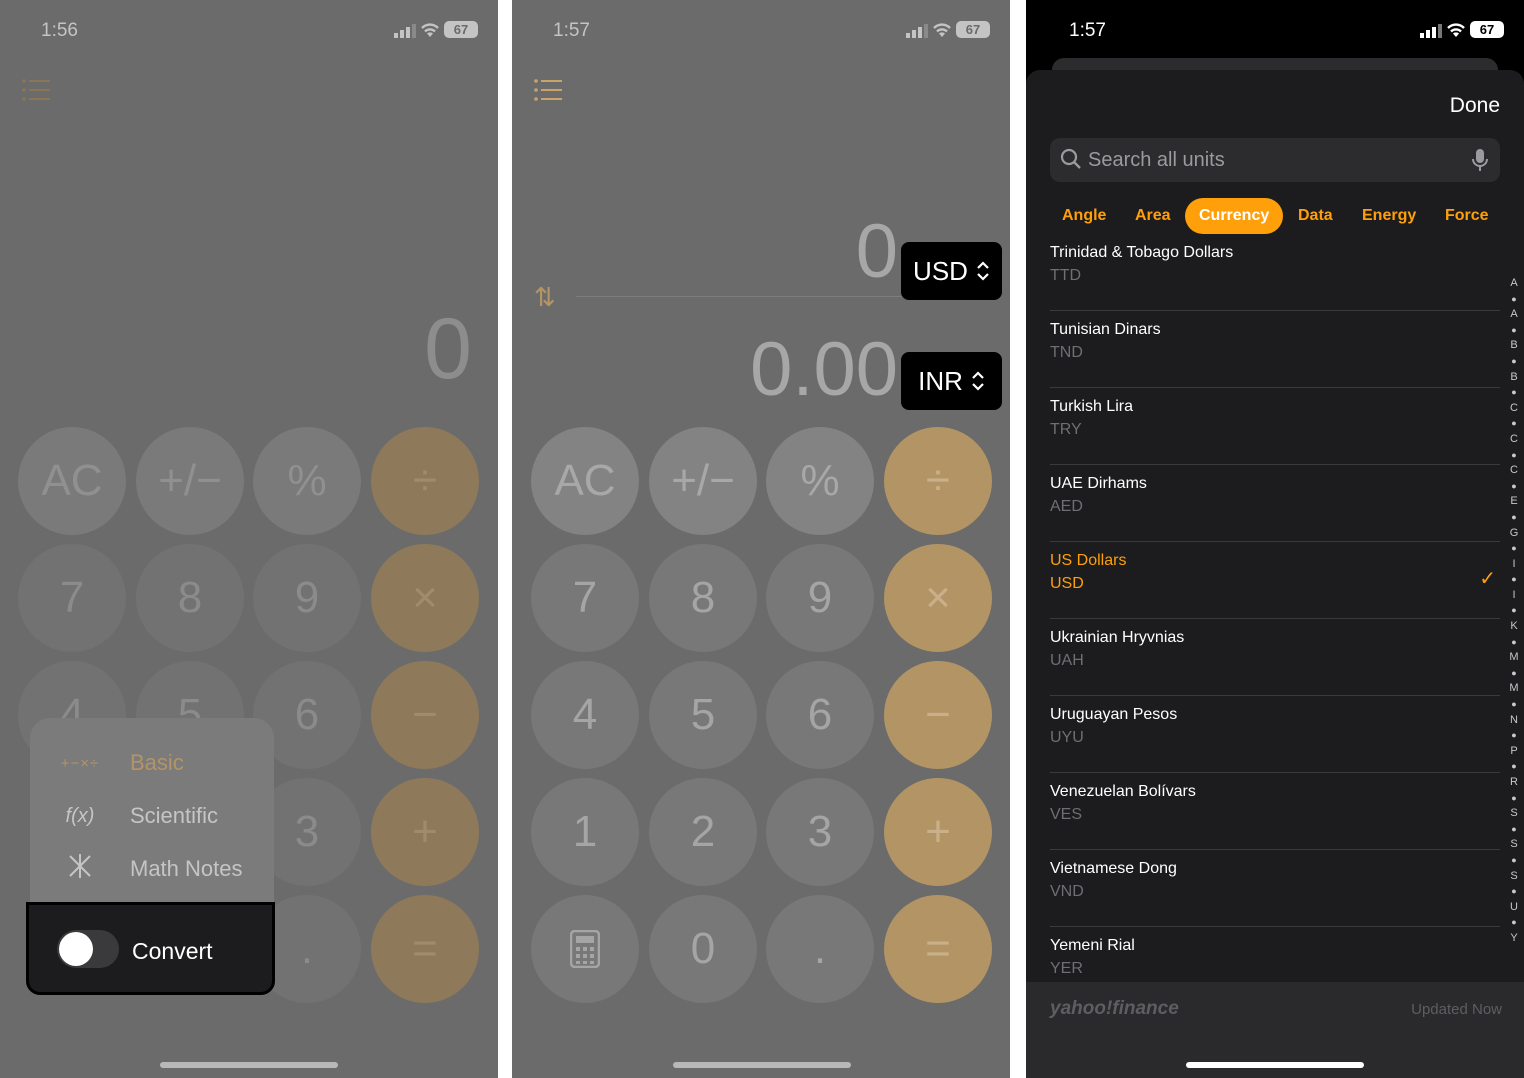  What do you see at coordinates (152, 763) in the screenshot?
I see `menu-item-basic: +−×÷ Basic` at bounding box center [152, 763].